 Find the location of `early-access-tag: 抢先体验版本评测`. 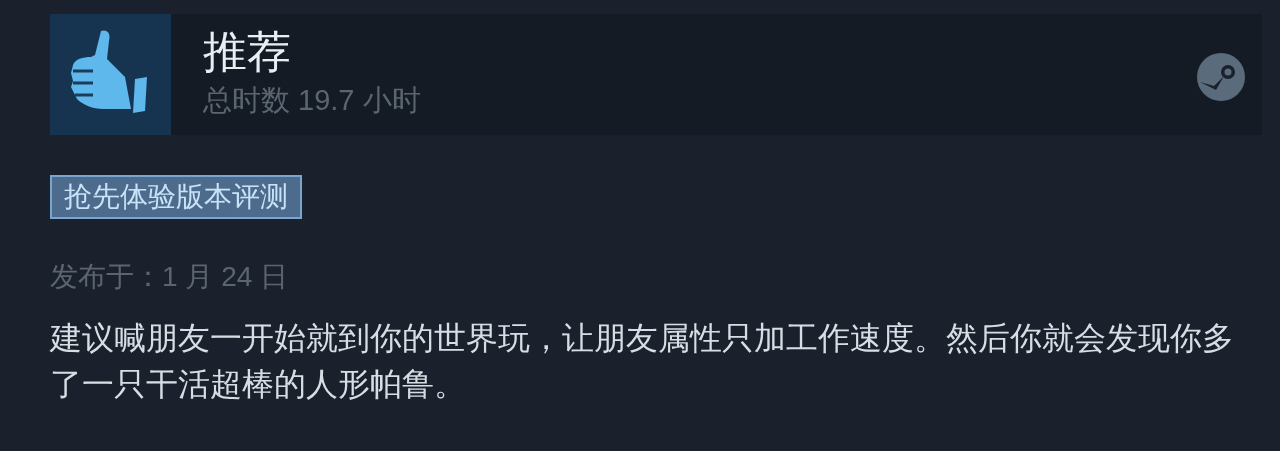

early-access-tag: 抢先体验版本评测 is located at coordinates (176, 197).